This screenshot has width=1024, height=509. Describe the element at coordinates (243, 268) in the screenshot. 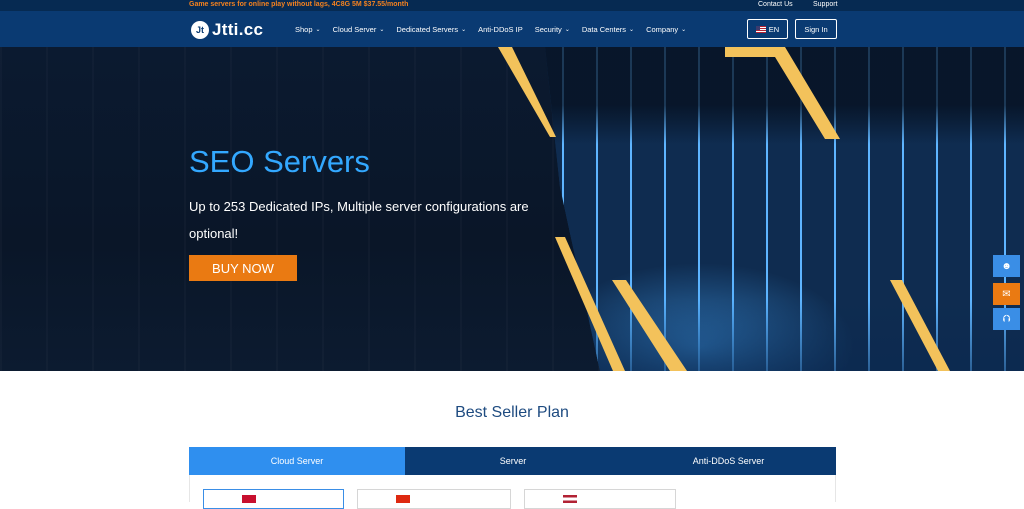

I see `buy-now-button: BUY NOW` at that location.